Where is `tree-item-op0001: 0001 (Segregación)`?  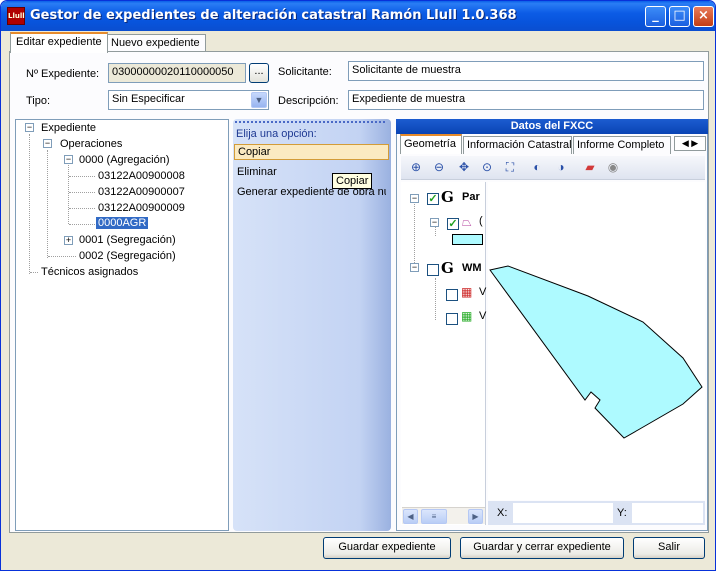 tree-item-op0001: 0001 (Segregación) is located at coordinates (127, 240).